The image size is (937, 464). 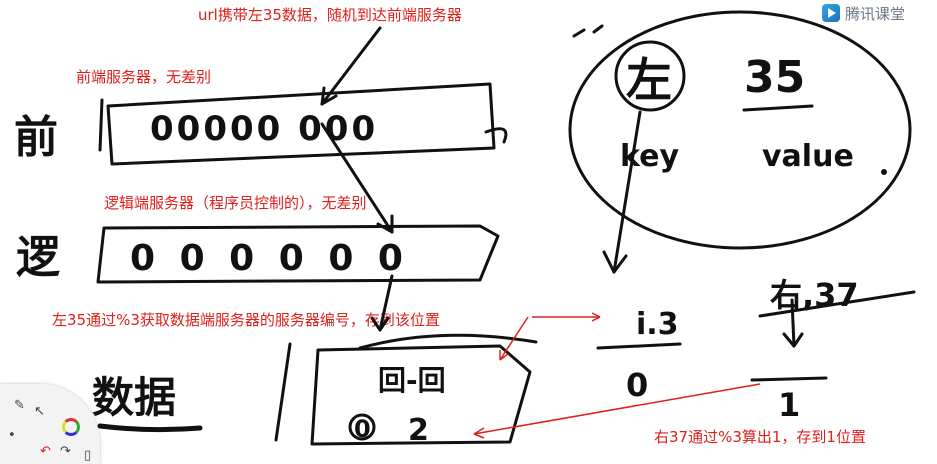 I want to click on right-result-line, so click(x=789, y=379).